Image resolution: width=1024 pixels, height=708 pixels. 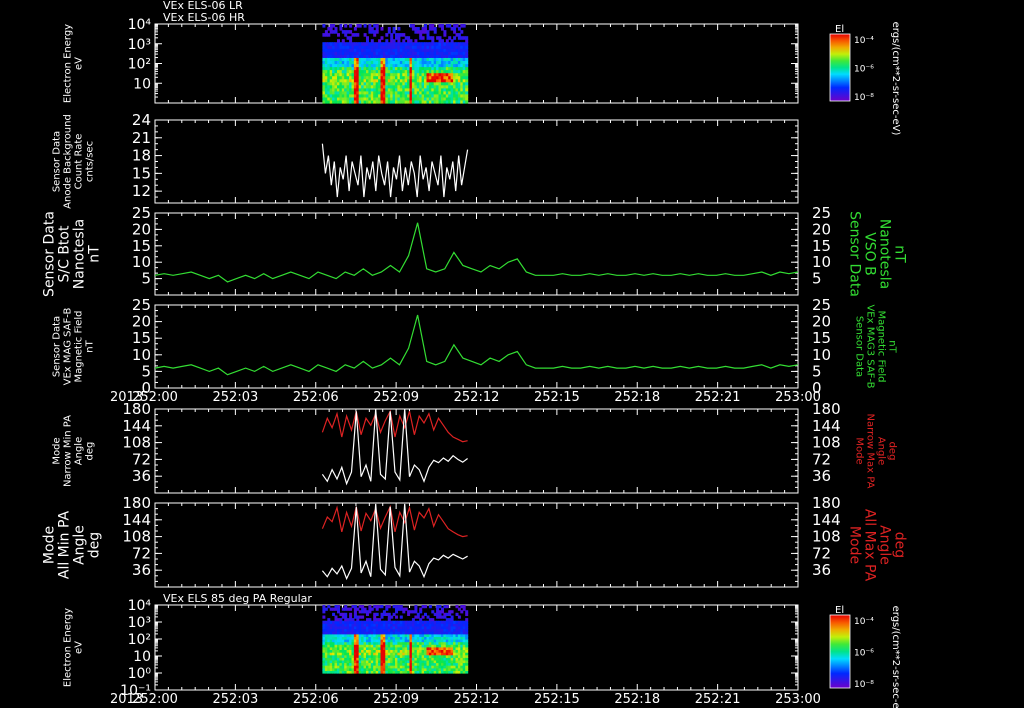 I want to click on x-tick-label: 252:09, so click(x=396, y=397).